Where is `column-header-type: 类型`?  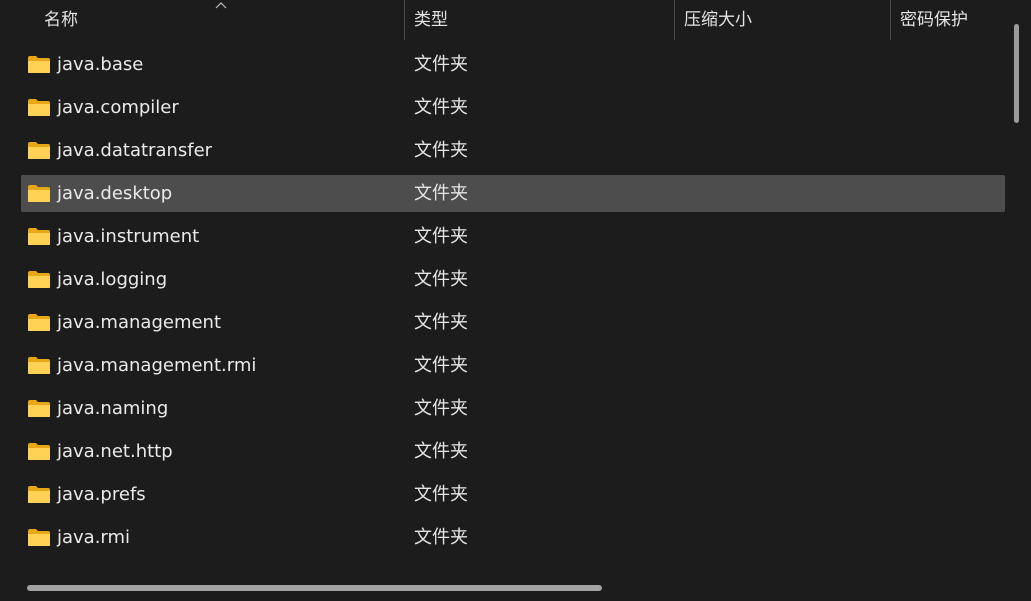
column-header-type: 类型 is located at coordinates (431, 20).